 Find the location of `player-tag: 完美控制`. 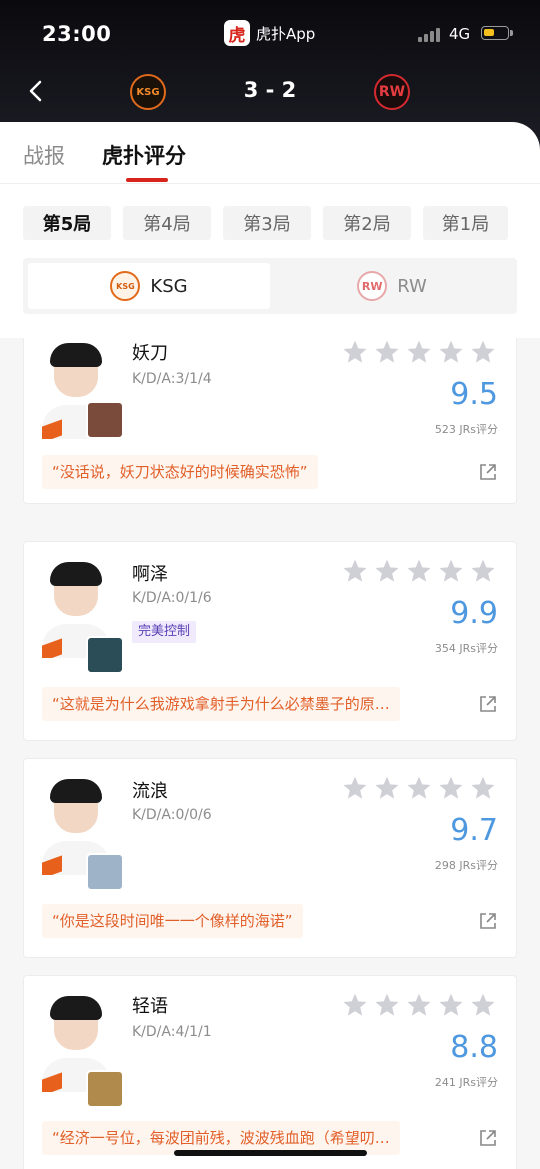

player-tag: 完美控制 is located at coordinates (164, 632).